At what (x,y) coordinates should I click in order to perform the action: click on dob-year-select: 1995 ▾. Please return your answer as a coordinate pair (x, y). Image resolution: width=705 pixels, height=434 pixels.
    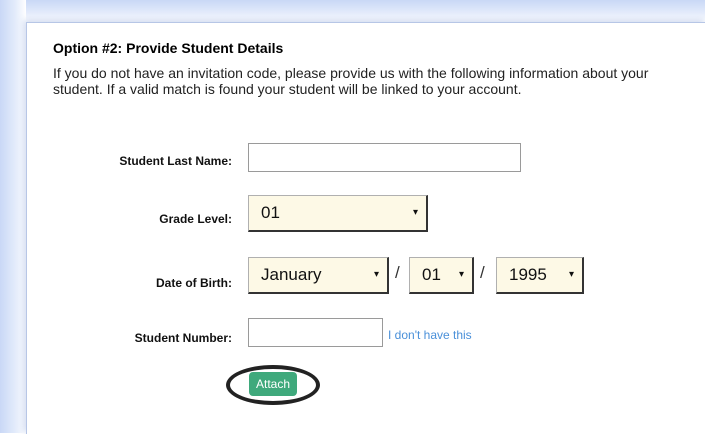
    Looking at the image, I should click on (540, 275).